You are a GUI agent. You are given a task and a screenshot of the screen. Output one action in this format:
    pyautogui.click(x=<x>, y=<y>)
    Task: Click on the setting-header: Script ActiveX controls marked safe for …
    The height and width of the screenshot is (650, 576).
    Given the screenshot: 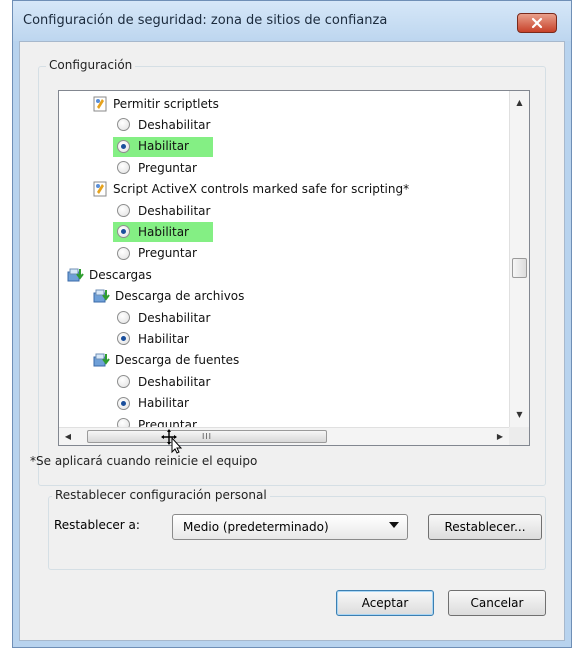 What is the action you would take?
    pyautogui.click(x=251, y=189)
    